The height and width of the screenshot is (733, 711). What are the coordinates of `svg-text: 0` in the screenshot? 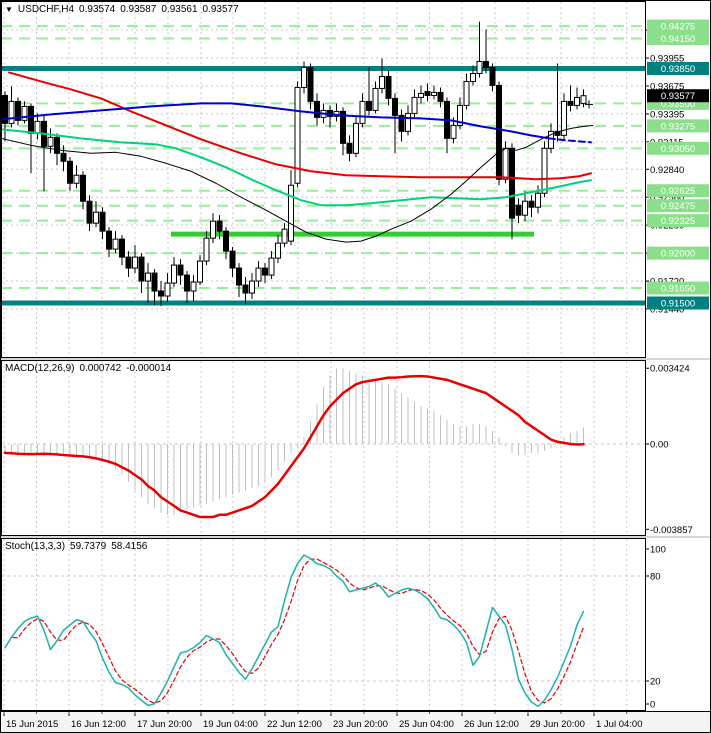 It's located at (652, 705).